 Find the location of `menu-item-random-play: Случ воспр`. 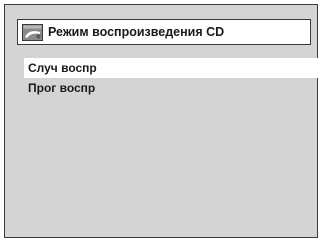

menu-item-random-play: Случ воспр is located at coordinates (172, 68).